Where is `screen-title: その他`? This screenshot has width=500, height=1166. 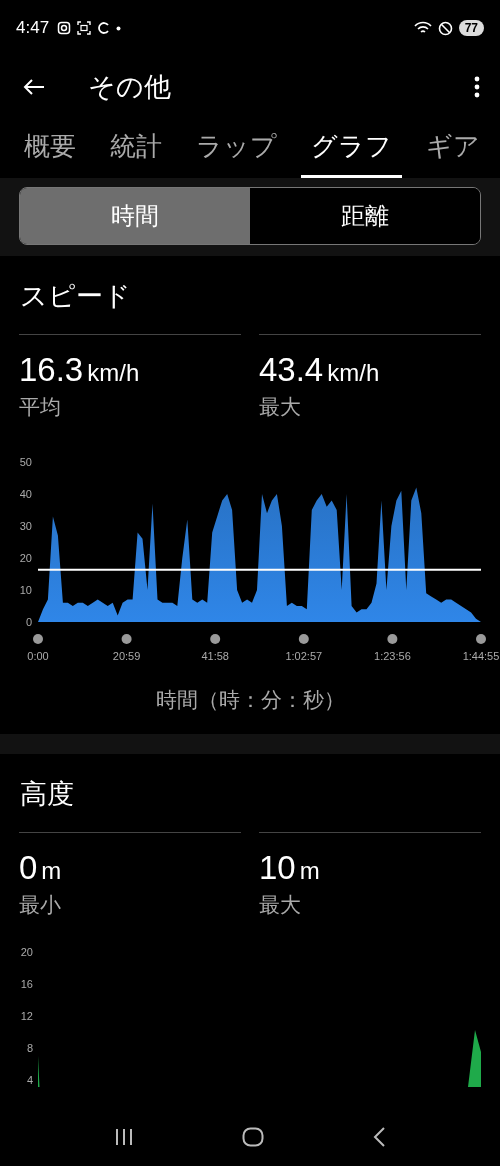
screen-title: その他 is located at coordinates (129, 87).